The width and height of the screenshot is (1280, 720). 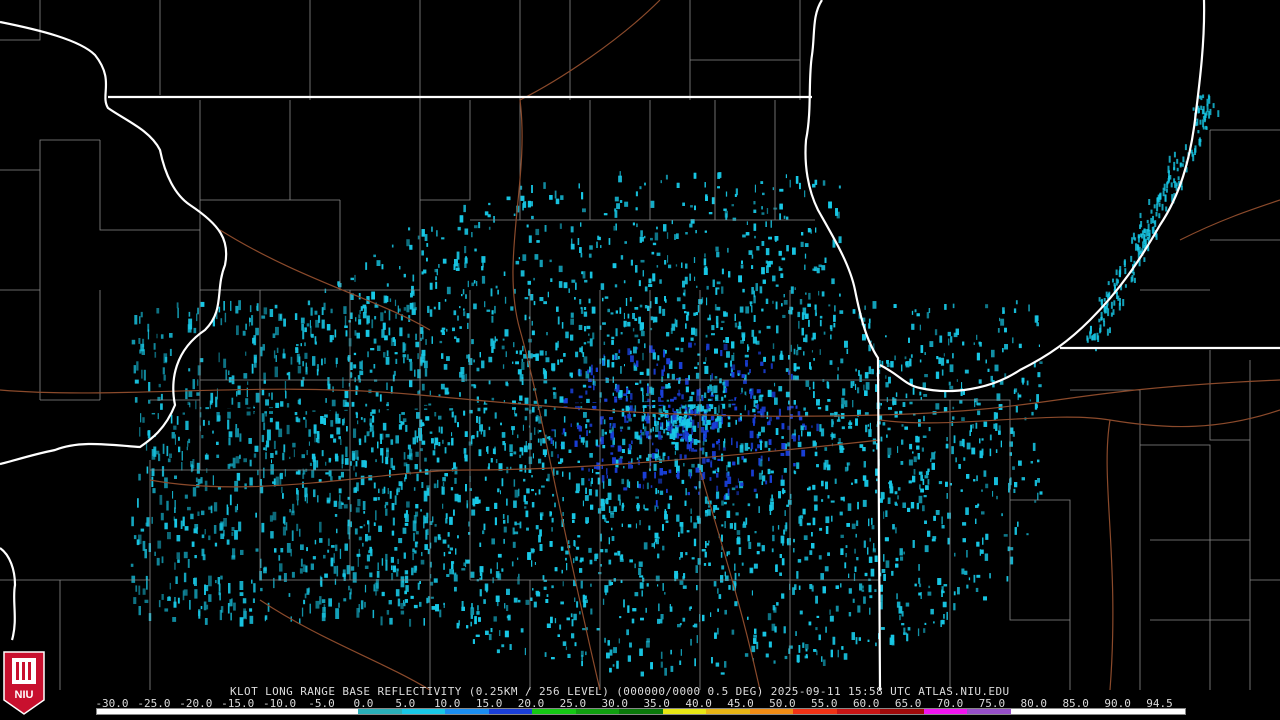 What do you see at coordinates (24, 683) in the screenshot?
I see `niu-logo: NIU` at bounding box center [24, 683].